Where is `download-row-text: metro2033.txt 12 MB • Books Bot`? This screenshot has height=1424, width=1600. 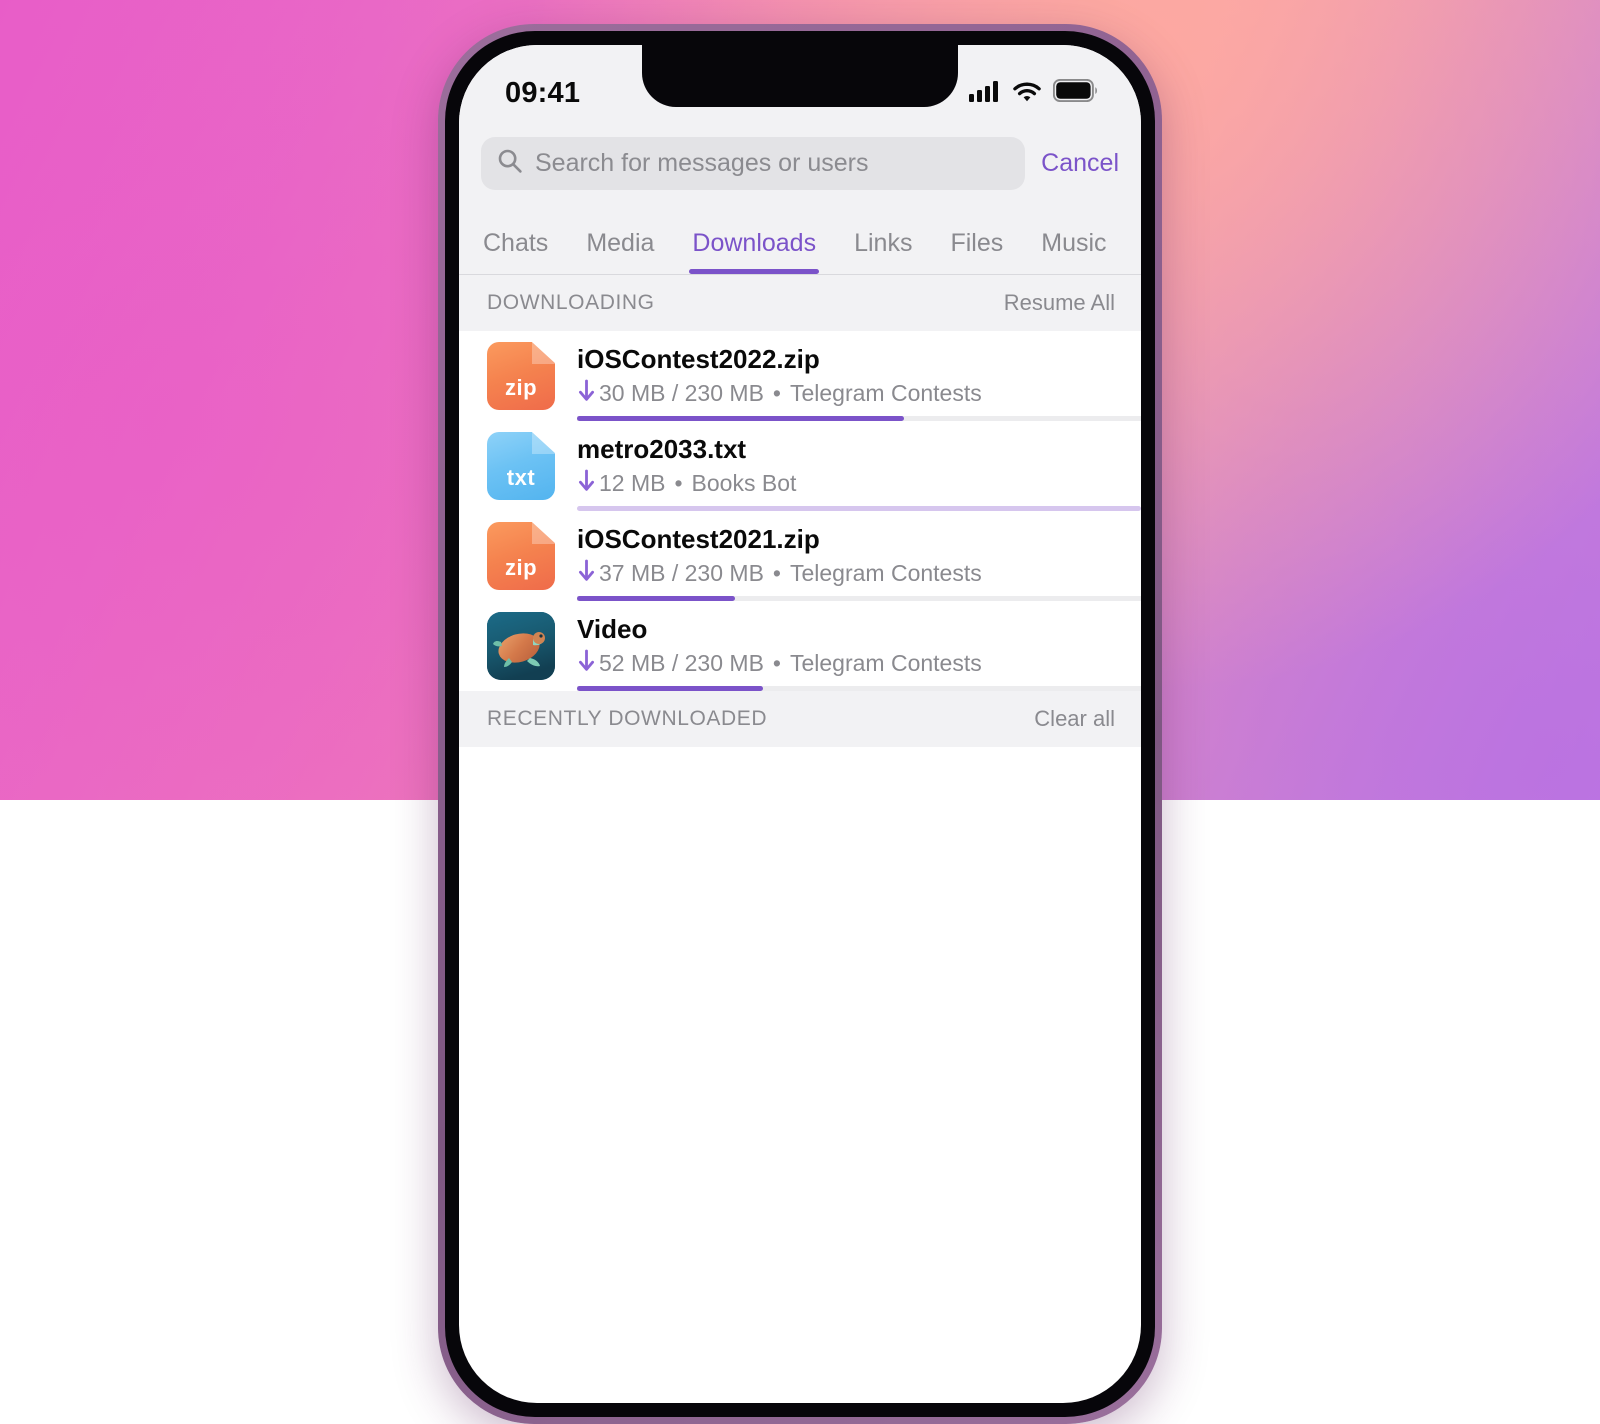
download-row-text: metro2033.txt 12 MB • Books Bot is located at coordinates (859, 466).